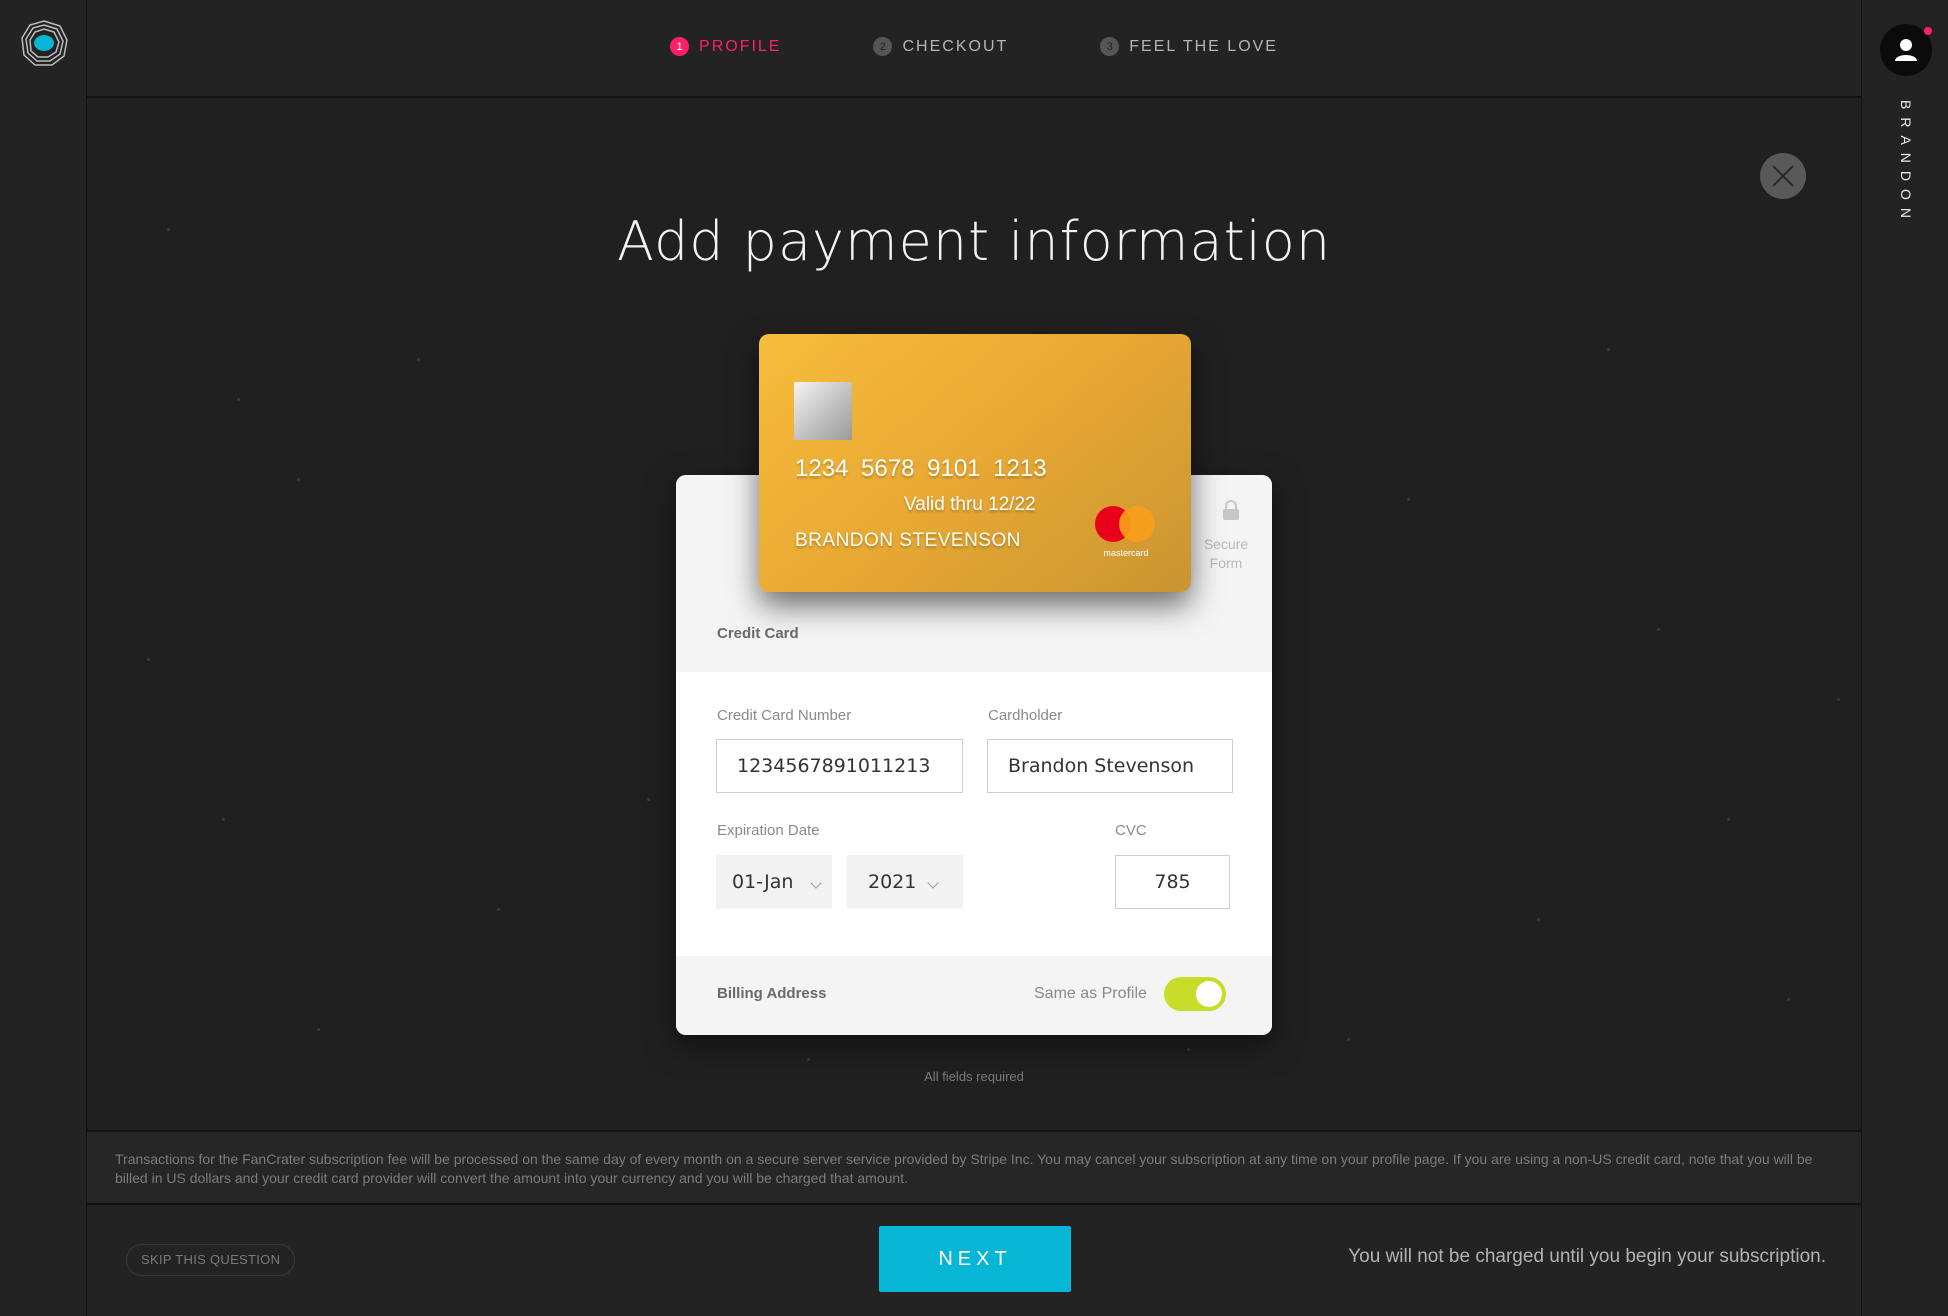 Image resolution: width=1948 pixels, height=1316 pixels. I want to click on required-note: All fields required, so click(974, 1076).